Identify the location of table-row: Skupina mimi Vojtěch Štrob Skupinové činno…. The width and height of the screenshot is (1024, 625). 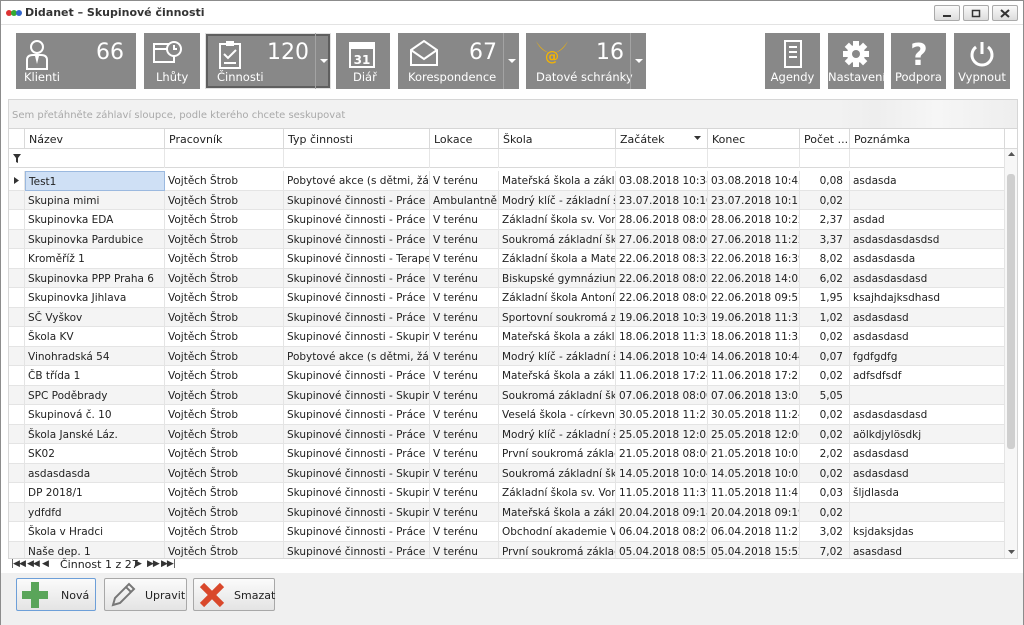
(507, 200).